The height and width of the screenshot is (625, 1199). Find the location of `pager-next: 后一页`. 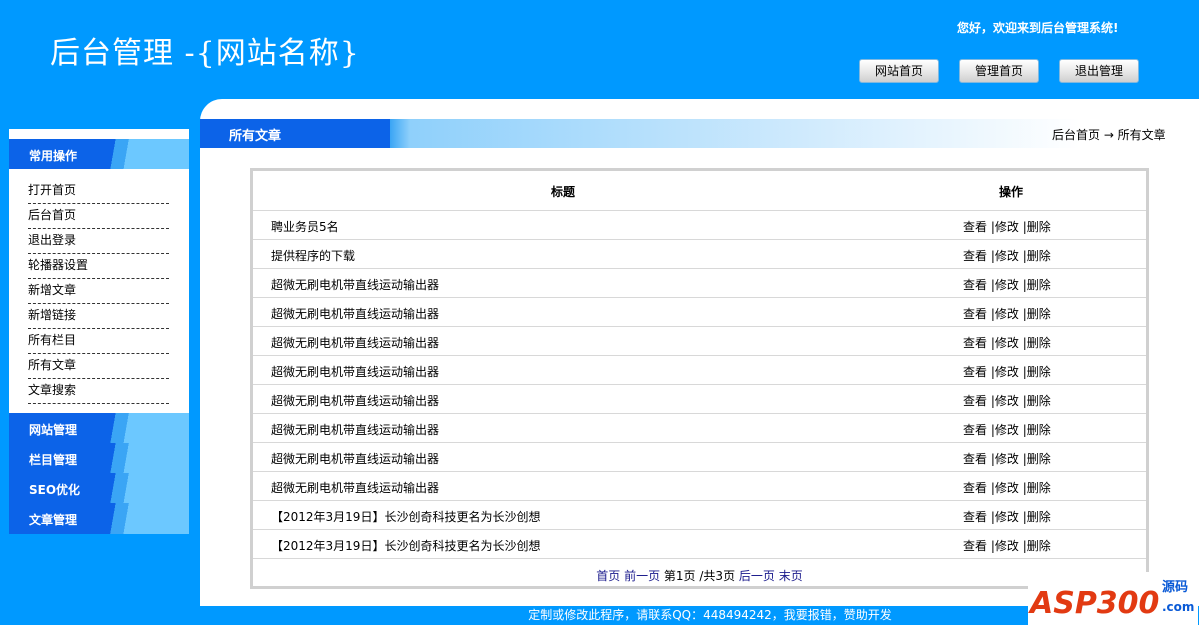

pager-next: 后一页 is located at coordinates (757, 576).